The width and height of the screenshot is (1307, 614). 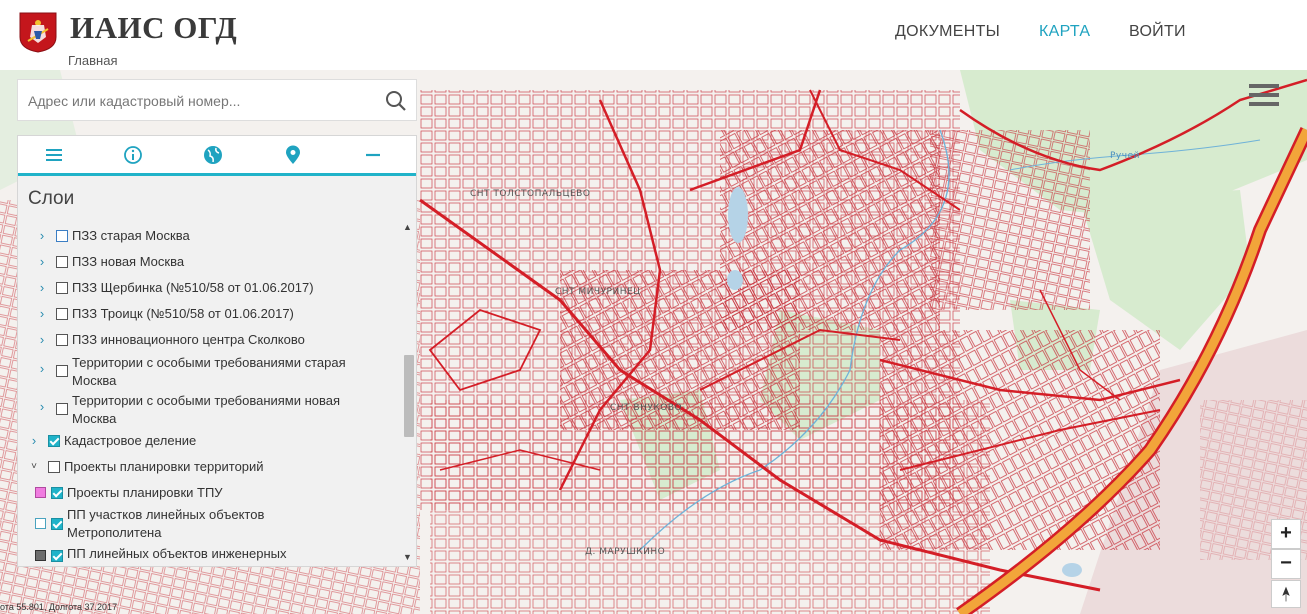 What do you see at coordinates (131, 235) in the screenshot?
I see `layer-label: ПЗЗ старая Москва` at bounding box center [131, 235].